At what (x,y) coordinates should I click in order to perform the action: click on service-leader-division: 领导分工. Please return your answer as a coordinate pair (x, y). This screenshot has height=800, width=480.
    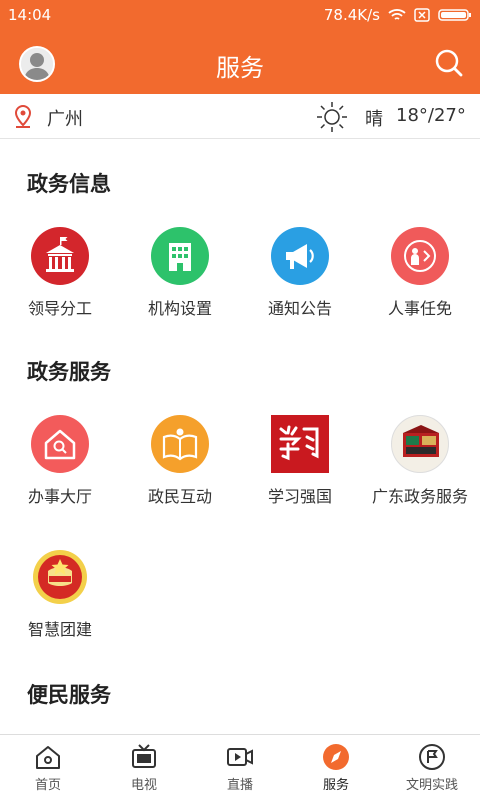
    Looking at the image, I should click on (60, 273).